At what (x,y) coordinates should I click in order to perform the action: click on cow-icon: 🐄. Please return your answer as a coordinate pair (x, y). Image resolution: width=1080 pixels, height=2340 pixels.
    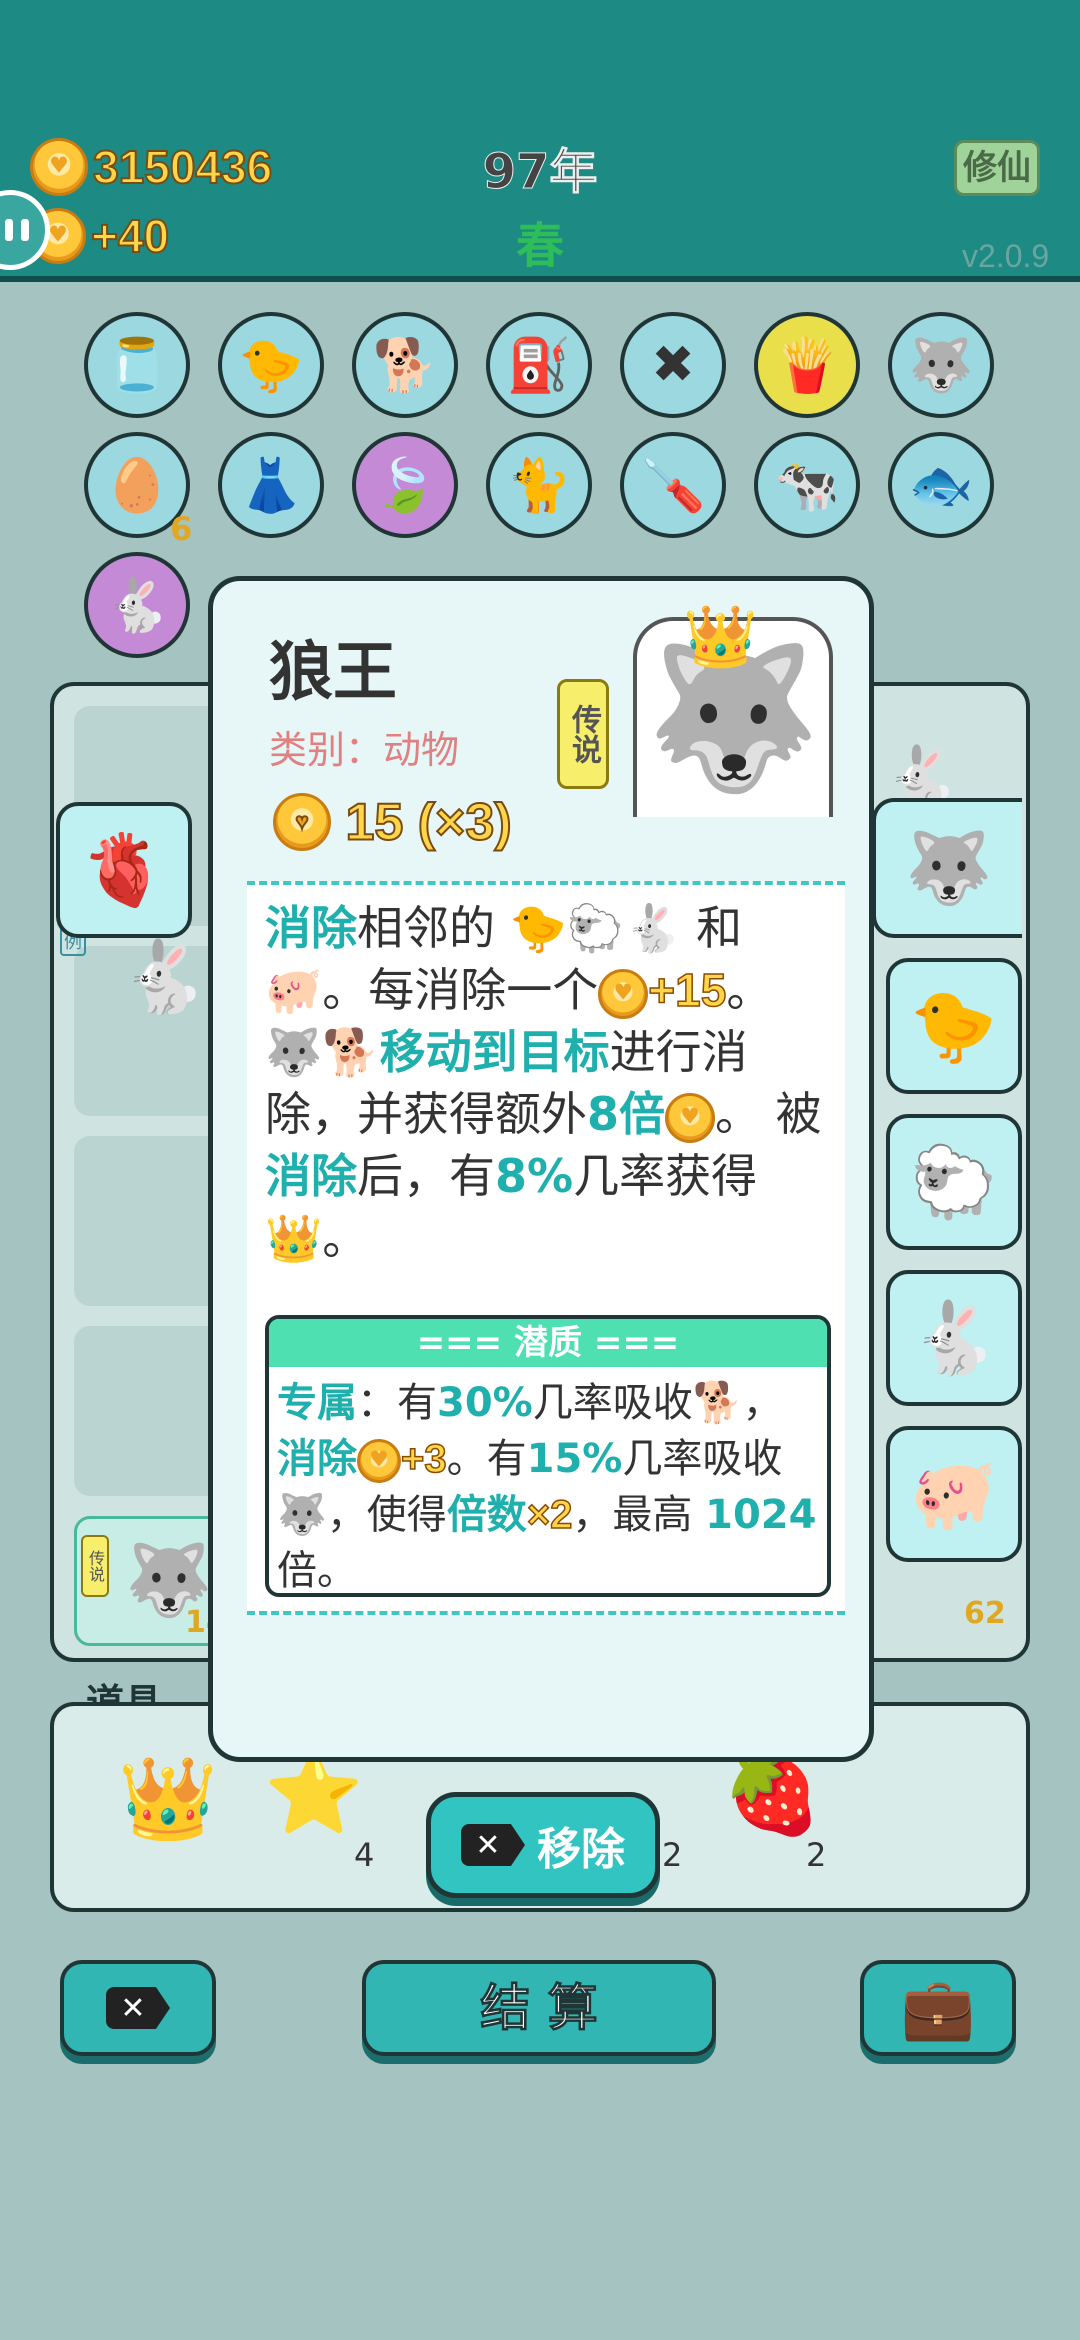
    Looking at the image, I should click on (807, 485).